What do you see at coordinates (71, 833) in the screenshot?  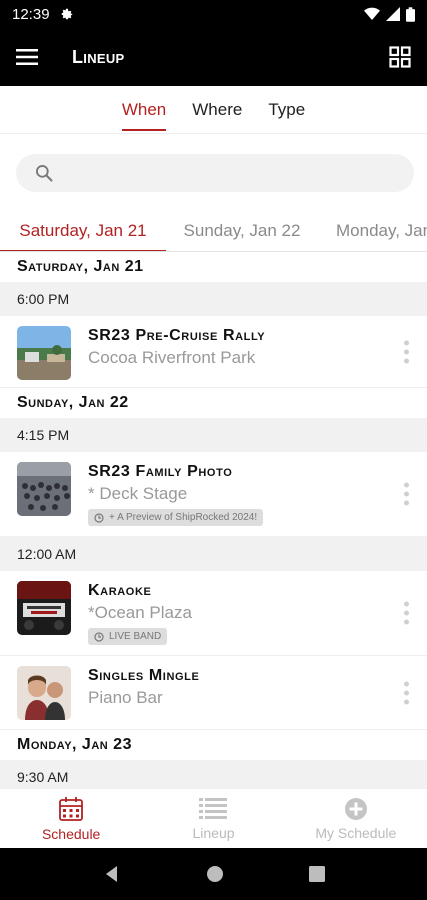 I see `nav-schedule-label: Schedule` at bounding box center [71, 833].